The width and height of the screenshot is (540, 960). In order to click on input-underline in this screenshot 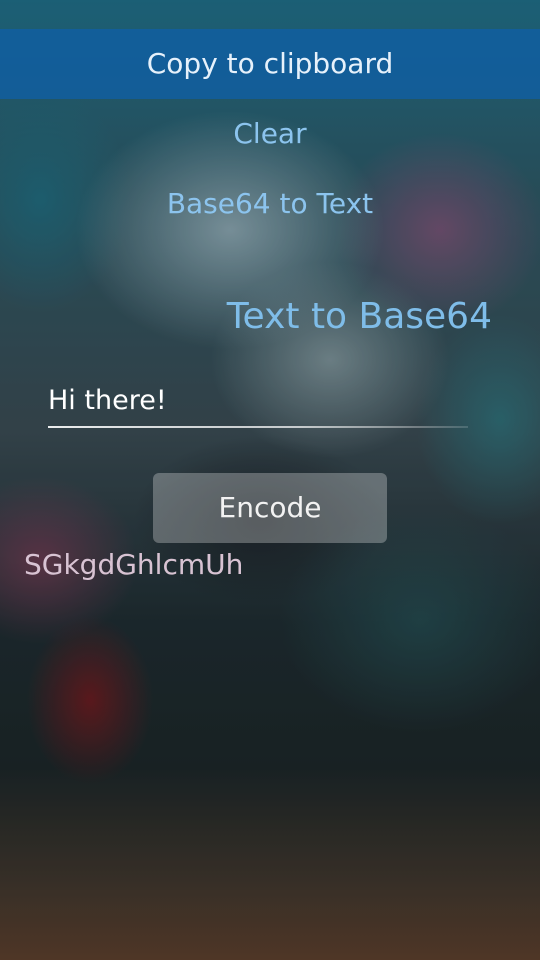, I will do `click(258, 427)`.